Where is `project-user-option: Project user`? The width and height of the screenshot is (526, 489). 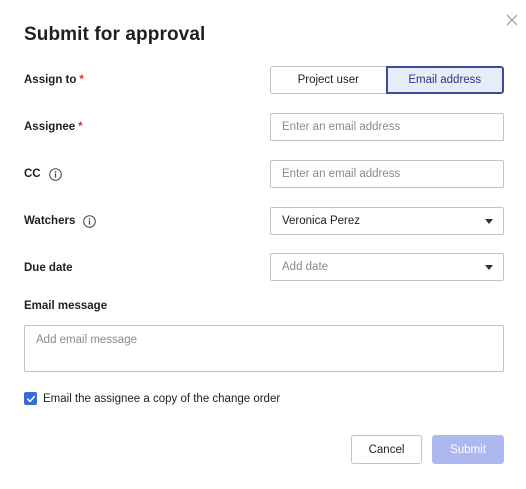 project-user-option: Project user is located at coordinates (328, 80).